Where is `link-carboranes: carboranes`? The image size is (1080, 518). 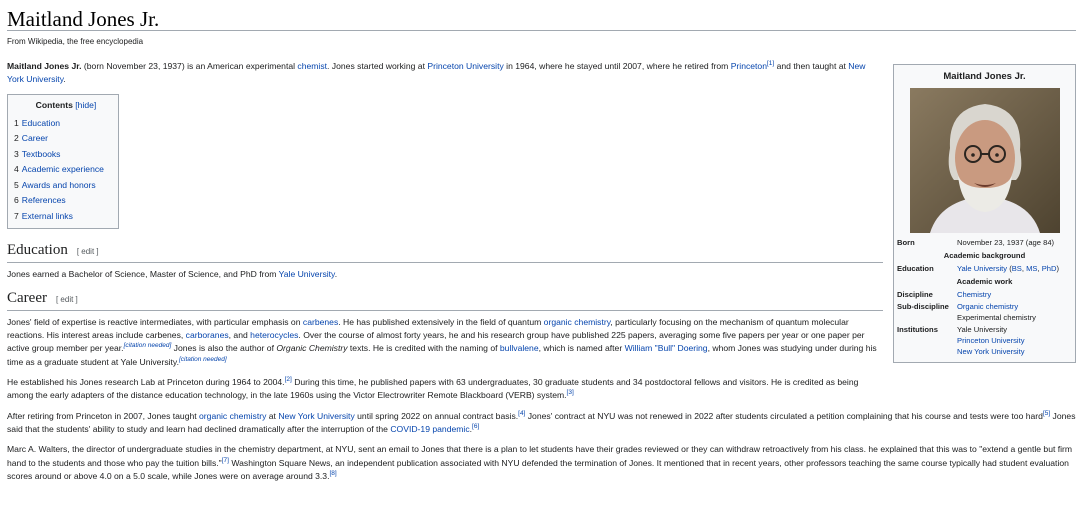 link-carboranes: carboranes is located at coordinates (207, 335).